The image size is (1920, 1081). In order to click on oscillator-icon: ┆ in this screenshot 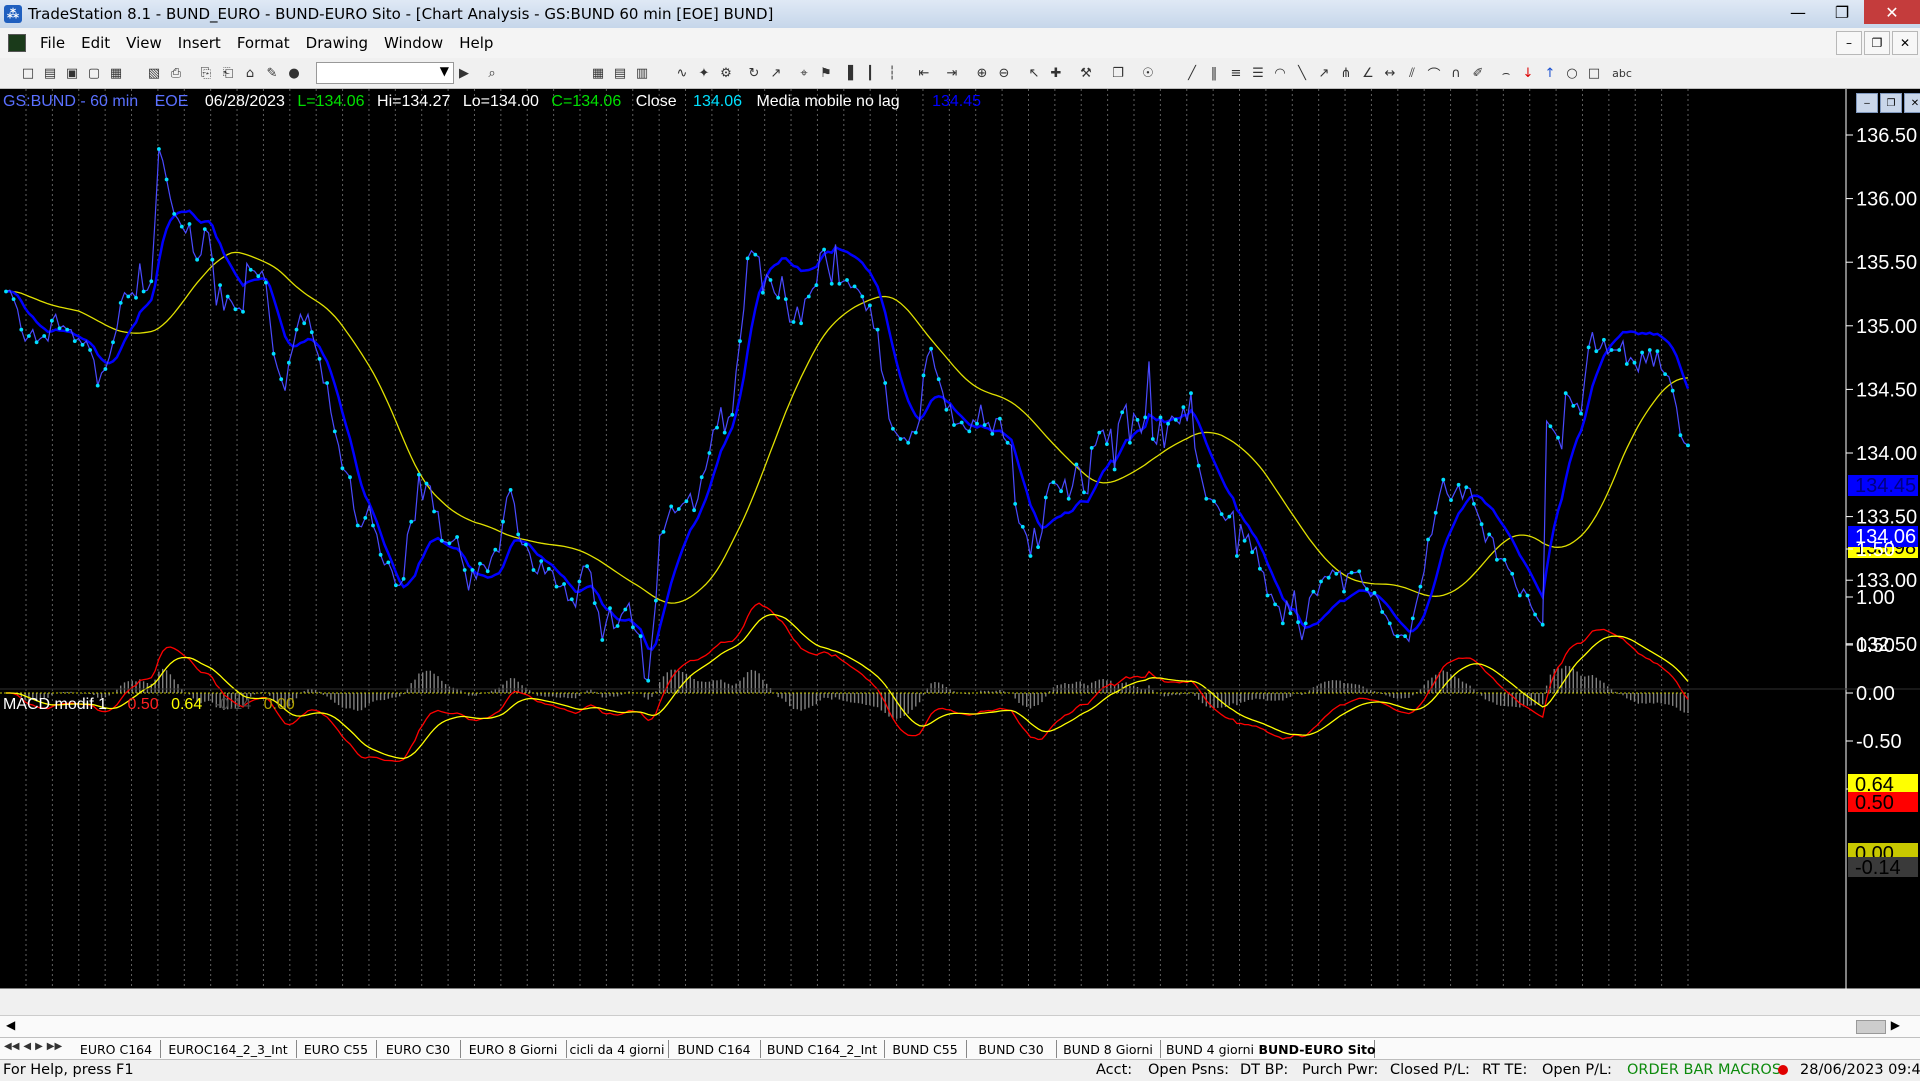, I will do `click(892, 73)`.